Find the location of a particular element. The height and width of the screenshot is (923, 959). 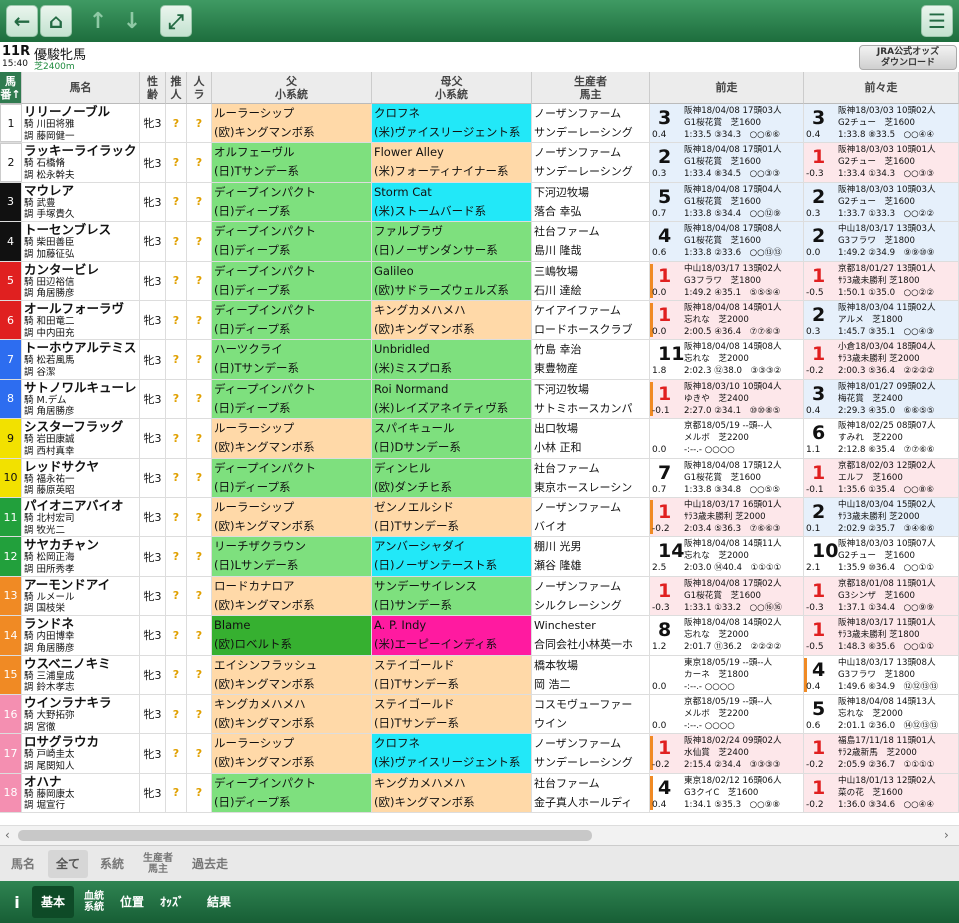

horse-name: ロサグラウカ is located at coordinates (80, 742).